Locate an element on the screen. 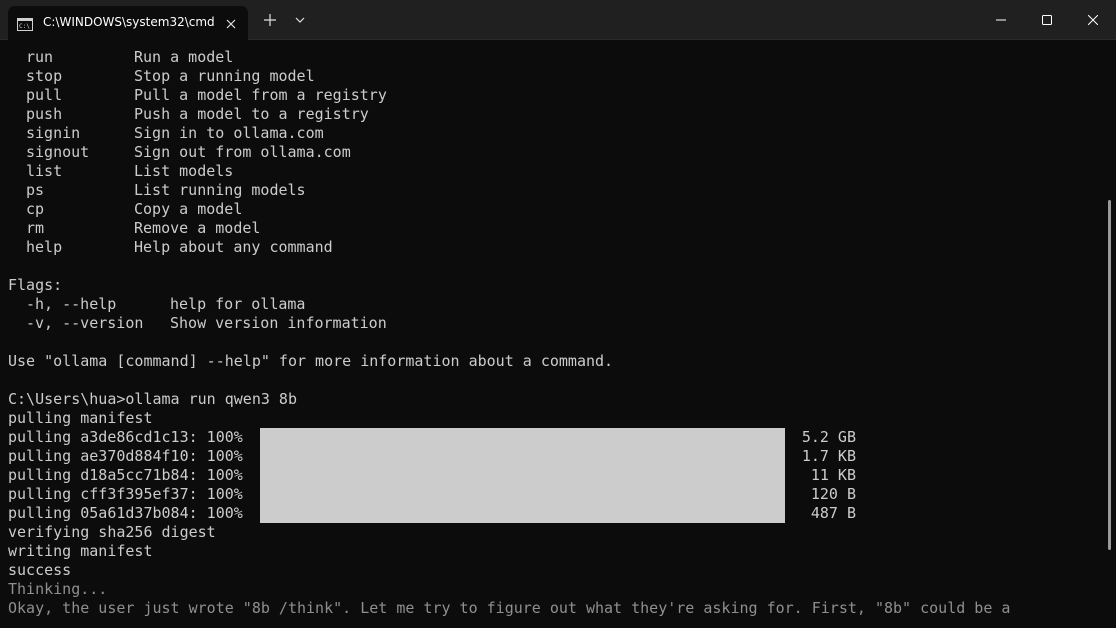  scrollbar-thumb is located at coordinates (1109, 375).